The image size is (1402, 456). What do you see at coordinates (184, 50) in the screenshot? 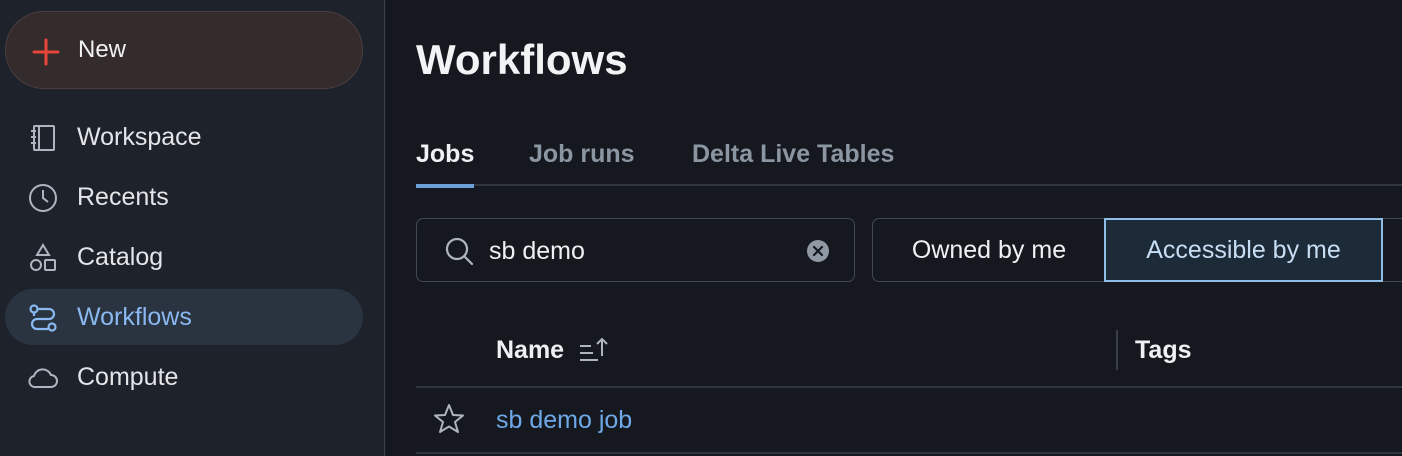
I see `new-button: New` at bounding box center [184, 50].